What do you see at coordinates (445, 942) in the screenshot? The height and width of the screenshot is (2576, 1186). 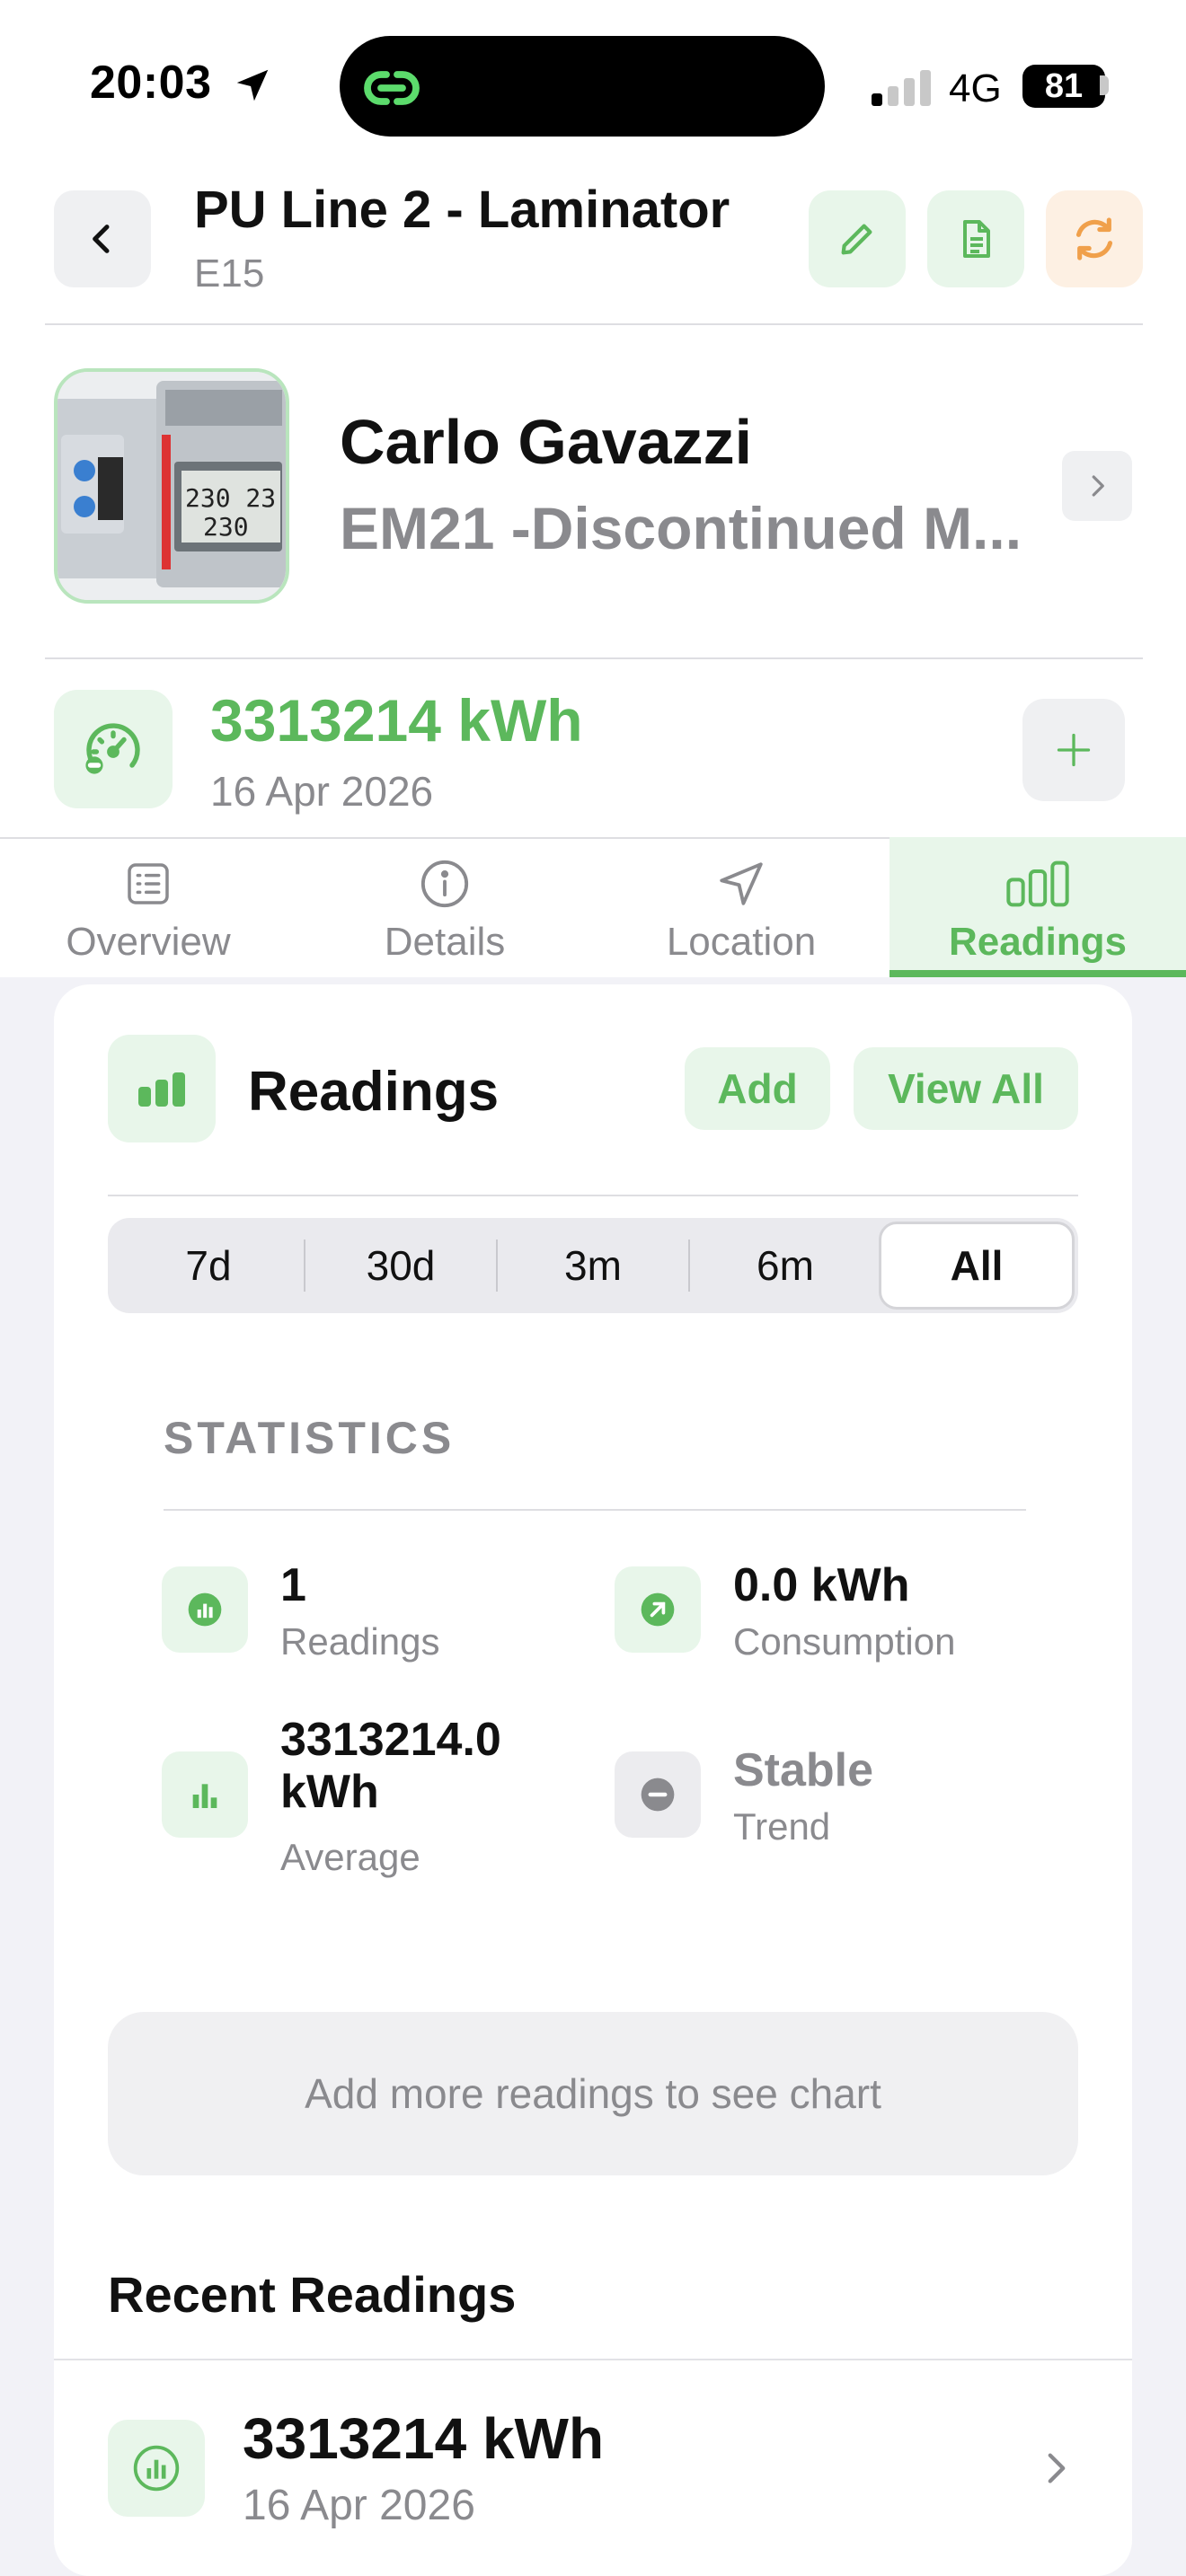 I see `tab-details-label: Details` at bounding box center [445, 942].